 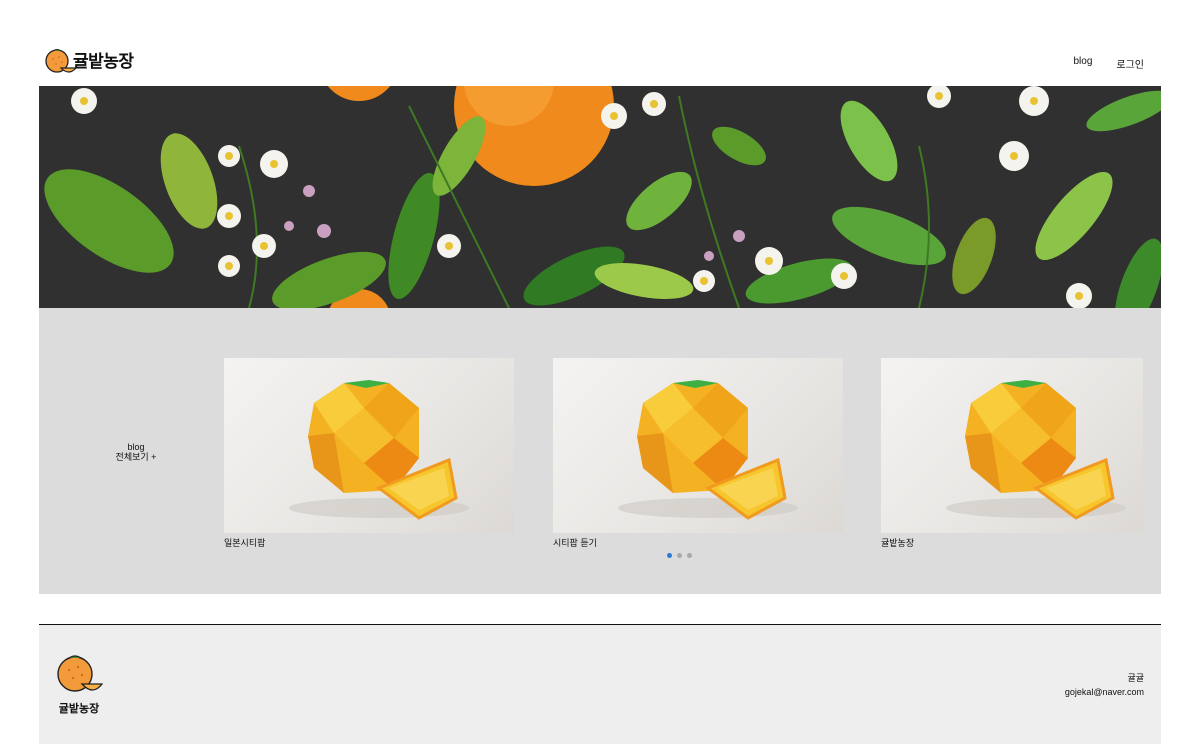 What do you see at coordinates (600, 684) in the screenshot?
I see `site-footer: 귤밭농장 귤귤 gojekal@naver.com` at bounding box center [600, 684].